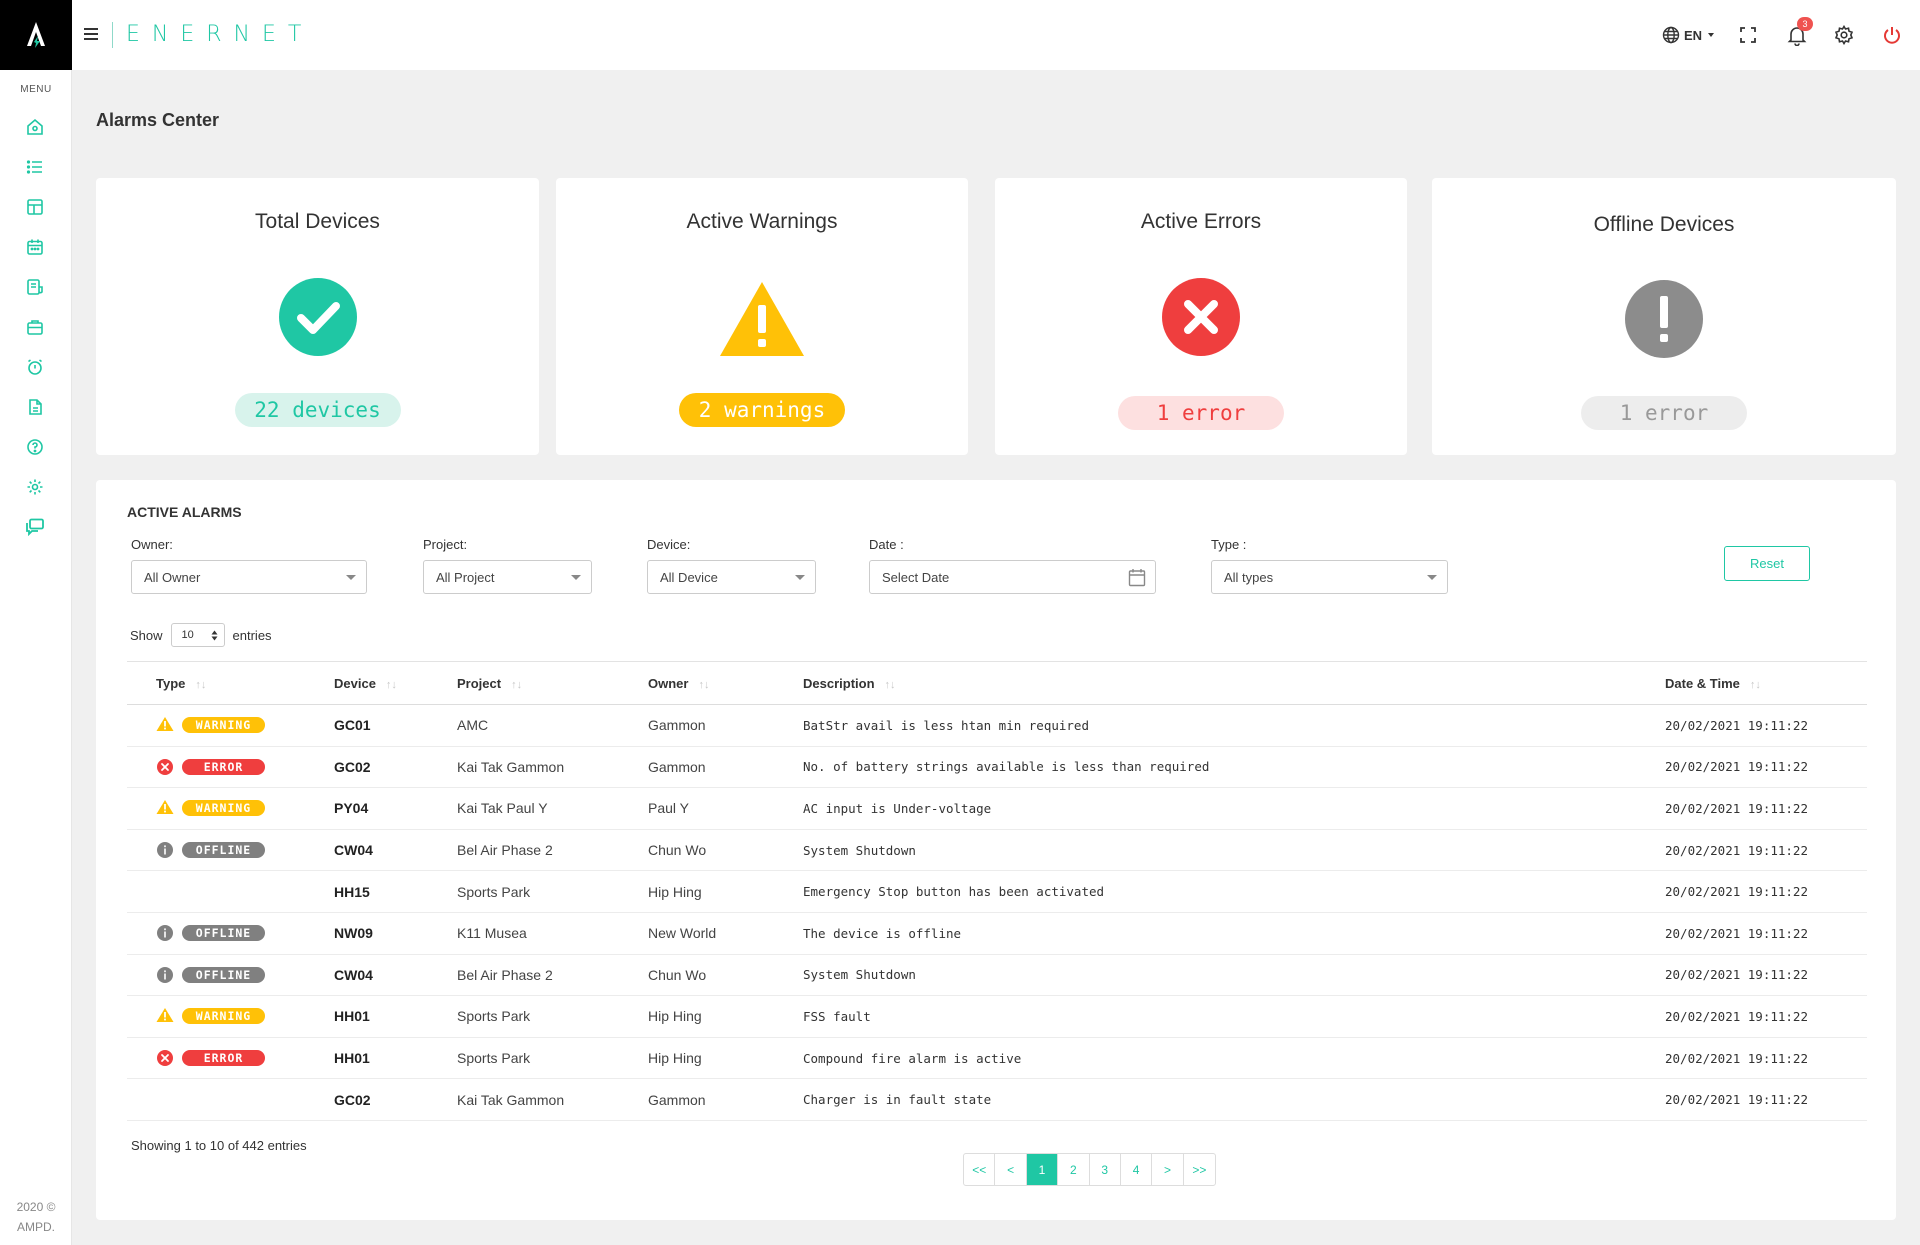 The width and height of the screenshot is (1920, 1245). I want to click on cell-device: NW09, so click(395, 933).